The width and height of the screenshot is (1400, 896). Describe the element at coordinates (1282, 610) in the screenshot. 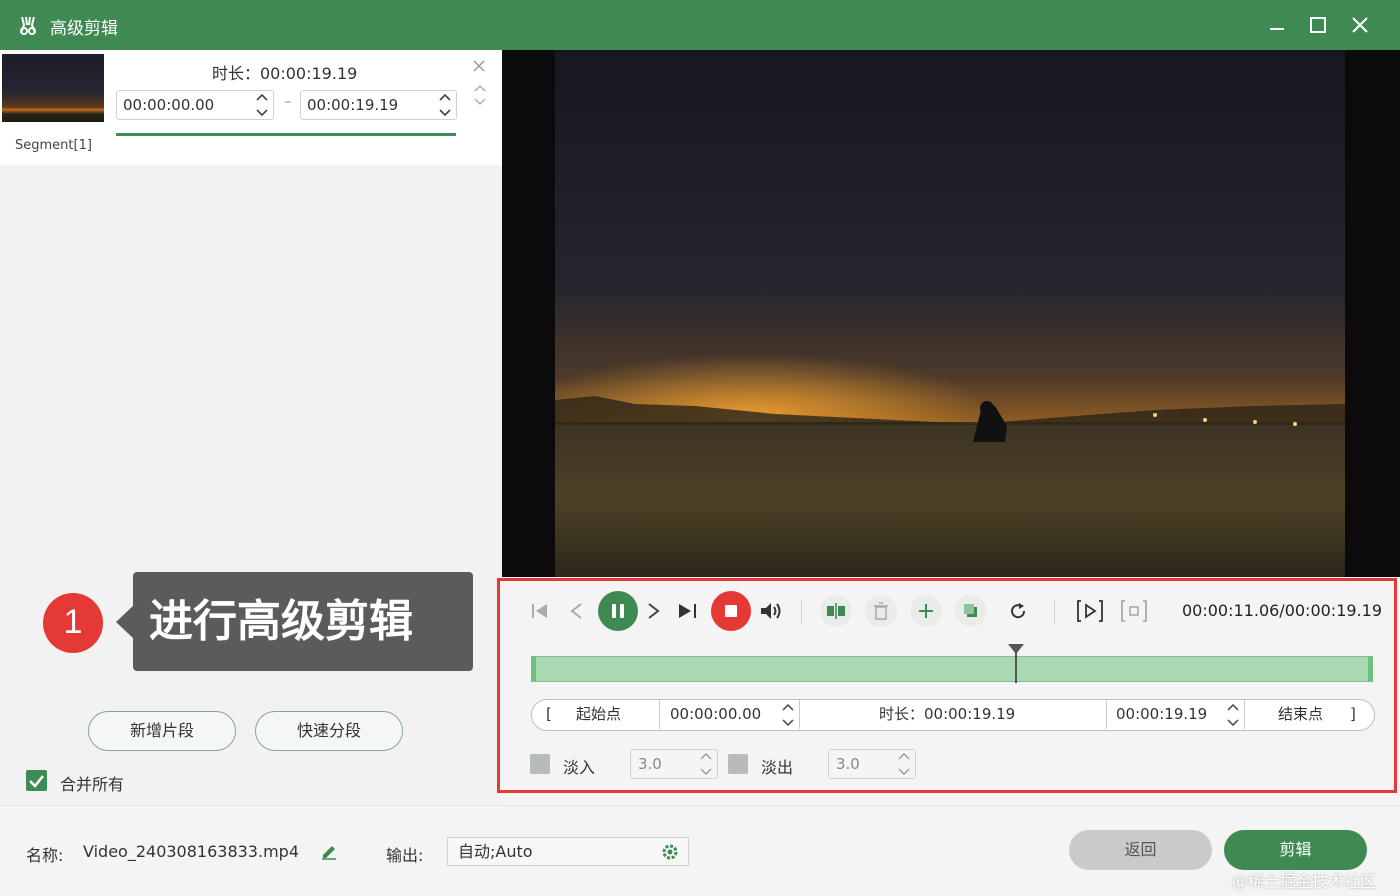

I see `time-readout: 00:00:11.06/00:00:19.19` at that location.